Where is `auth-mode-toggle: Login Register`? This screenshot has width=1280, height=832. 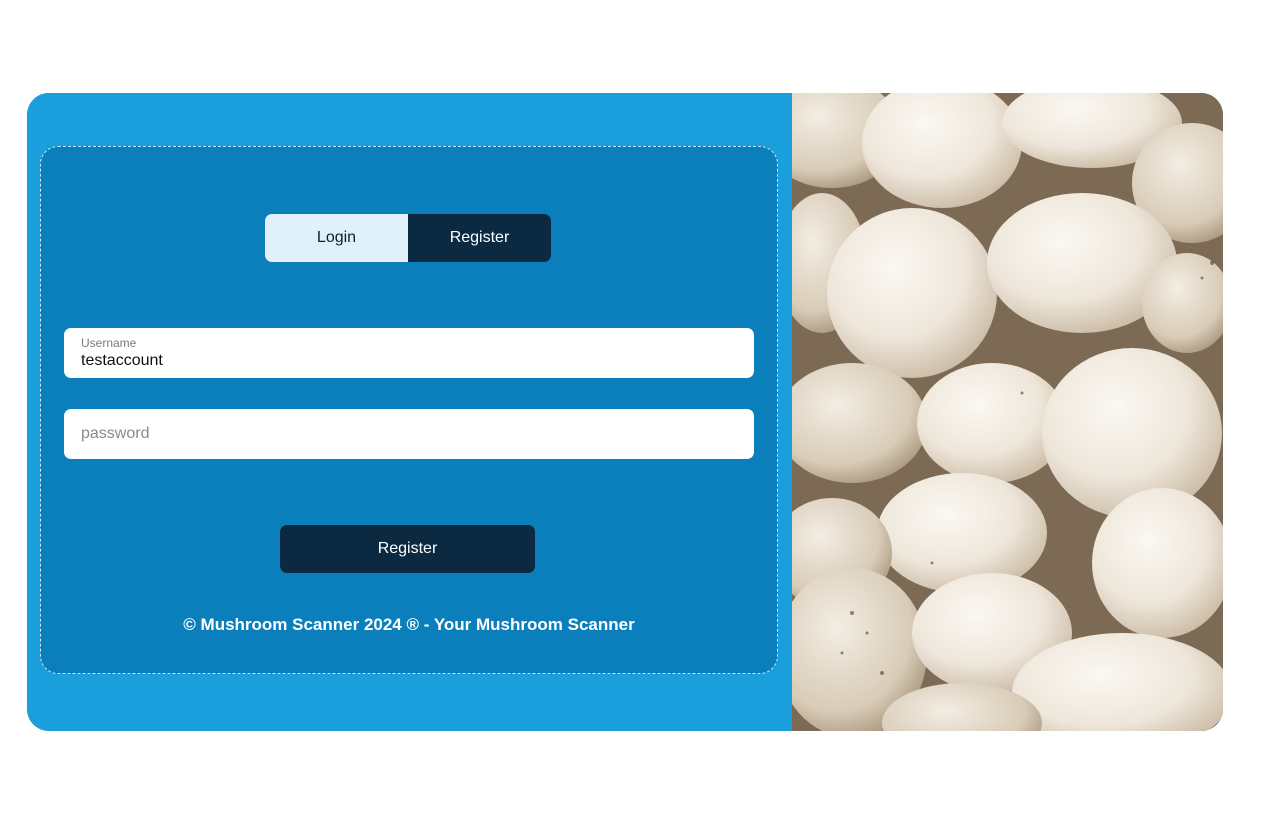
auth-mode-toggle: Login Register is located at coordinates (408, 238).